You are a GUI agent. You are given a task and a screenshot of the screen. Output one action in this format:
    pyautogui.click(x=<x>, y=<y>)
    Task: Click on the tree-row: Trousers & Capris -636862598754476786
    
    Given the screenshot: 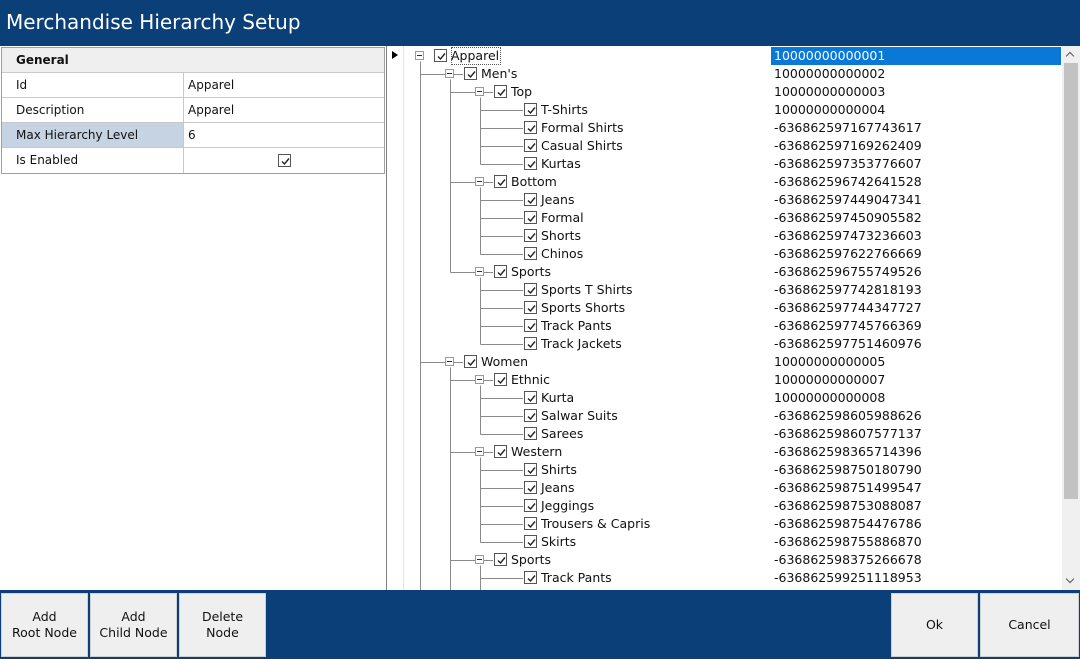 What is the action you would take?
    pyautogui.click(x=724, y=524)
    